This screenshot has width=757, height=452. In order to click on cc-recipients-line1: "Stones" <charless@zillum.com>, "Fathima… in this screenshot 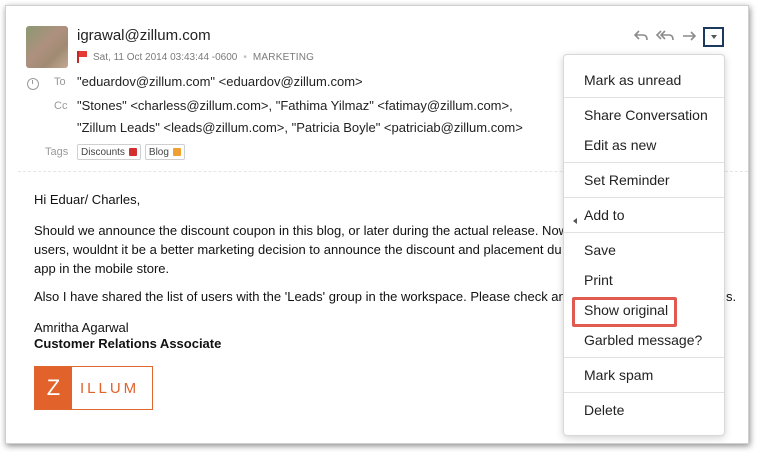, I will do `click(295, 105)`.